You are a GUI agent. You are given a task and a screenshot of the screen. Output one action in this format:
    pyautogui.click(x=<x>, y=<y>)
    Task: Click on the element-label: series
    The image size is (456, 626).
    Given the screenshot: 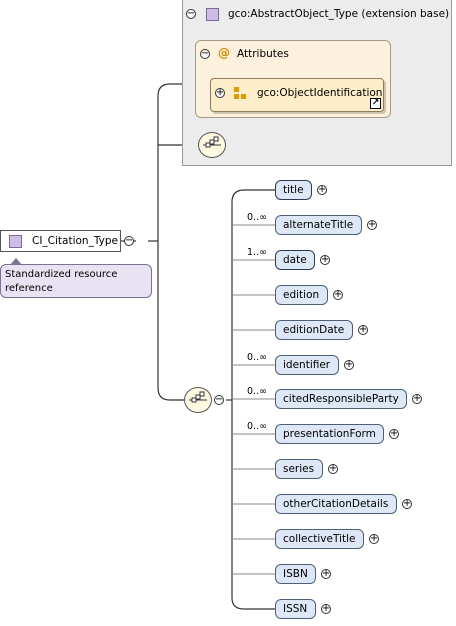 What is the action you would take?
    pyautogui.click(x=299, y=469)
    